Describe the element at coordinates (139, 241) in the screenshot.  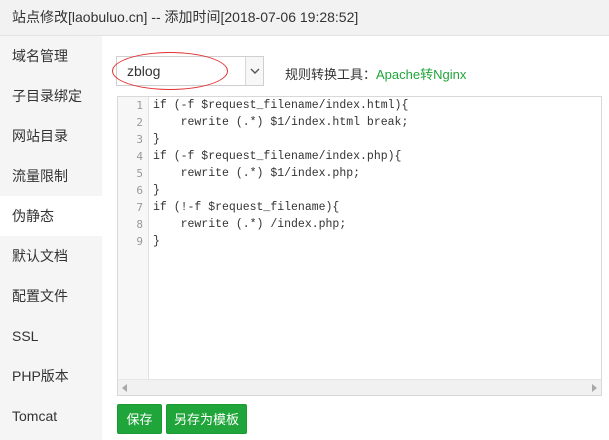
I see `line-number: 9` at that location.